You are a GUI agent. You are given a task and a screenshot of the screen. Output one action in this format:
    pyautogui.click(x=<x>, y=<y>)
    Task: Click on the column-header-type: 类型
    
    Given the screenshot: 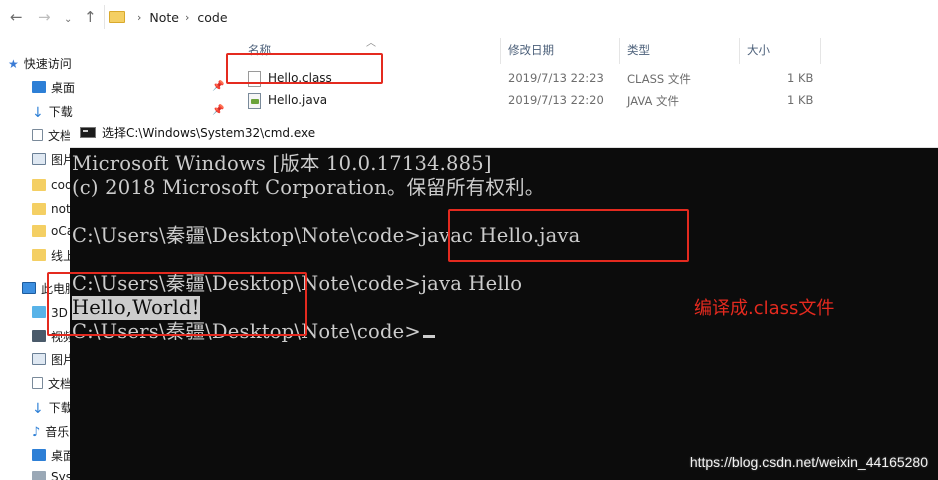 What is the action you would take?
    pyautogui.click(x=638, y=50)
    